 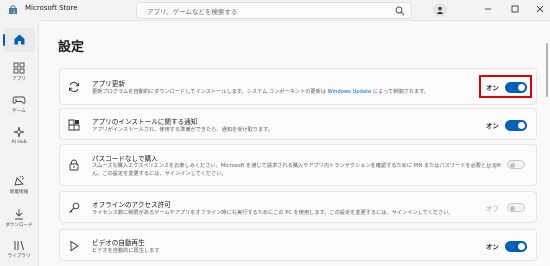 What do you see at coordinates (19, 111) in the screenshot?
I see `sidebar-item-label: ゲーム` at bounding box center [19, 111].